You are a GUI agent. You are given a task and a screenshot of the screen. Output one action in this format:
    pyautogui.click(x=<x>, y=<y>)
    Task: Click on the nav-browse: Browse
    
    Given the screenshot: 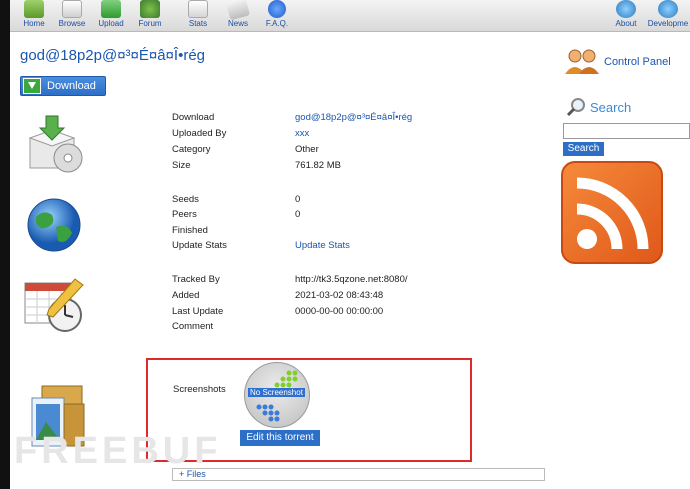 What is the action you would take?
    pyautogui.click(x=72, y=16)
    